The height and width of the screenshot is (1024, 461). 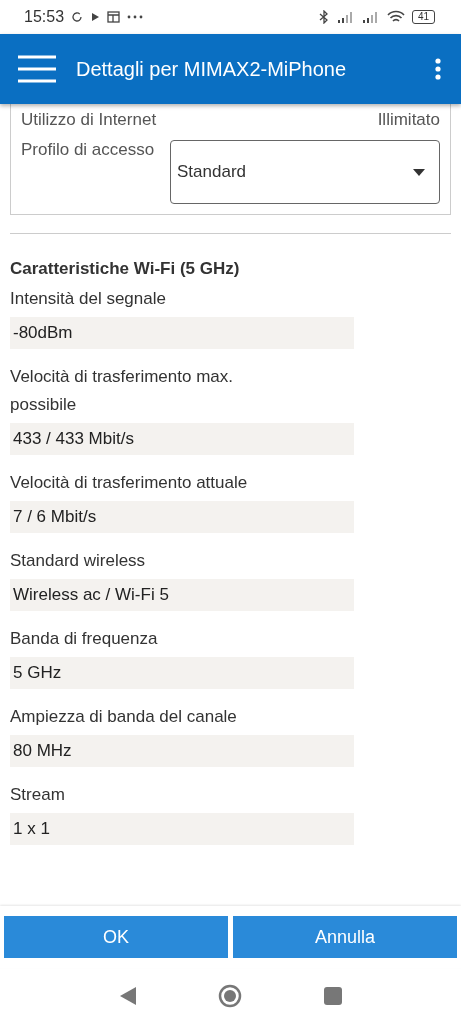 What do you see at coordinates (78, 561) in the screenshot?
I see `field-label: Standard wireless` at bounding box center [78, 561].